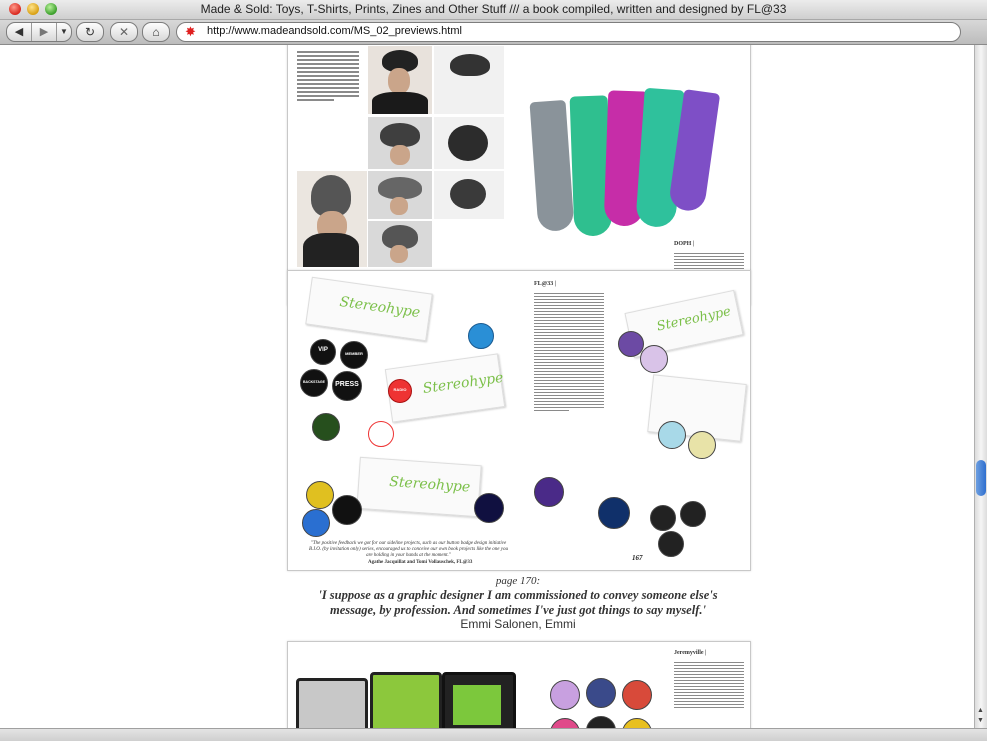 The height and width of the screenshot is (741, 987). I want to click on badge-navy, so click(614, 513).